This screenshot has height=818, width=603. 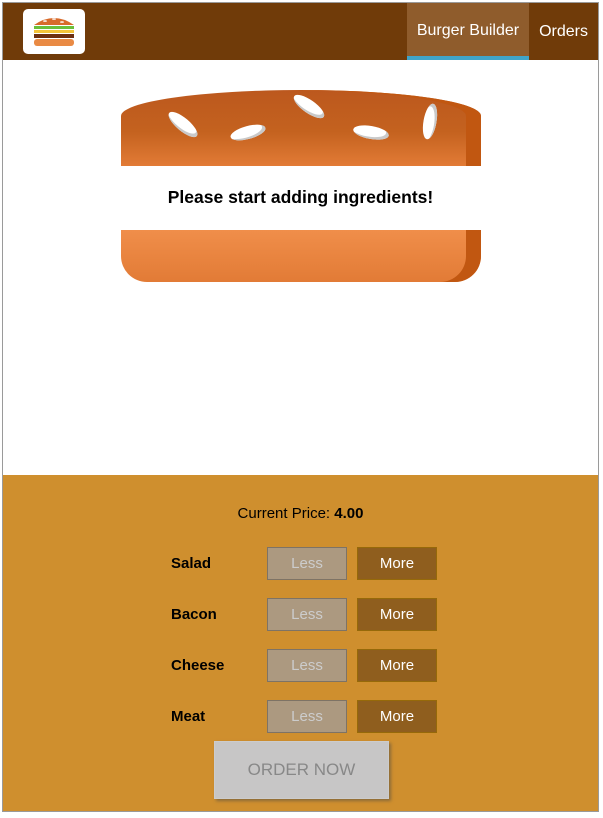 I want to click on logo, so click(x=54, y=31).